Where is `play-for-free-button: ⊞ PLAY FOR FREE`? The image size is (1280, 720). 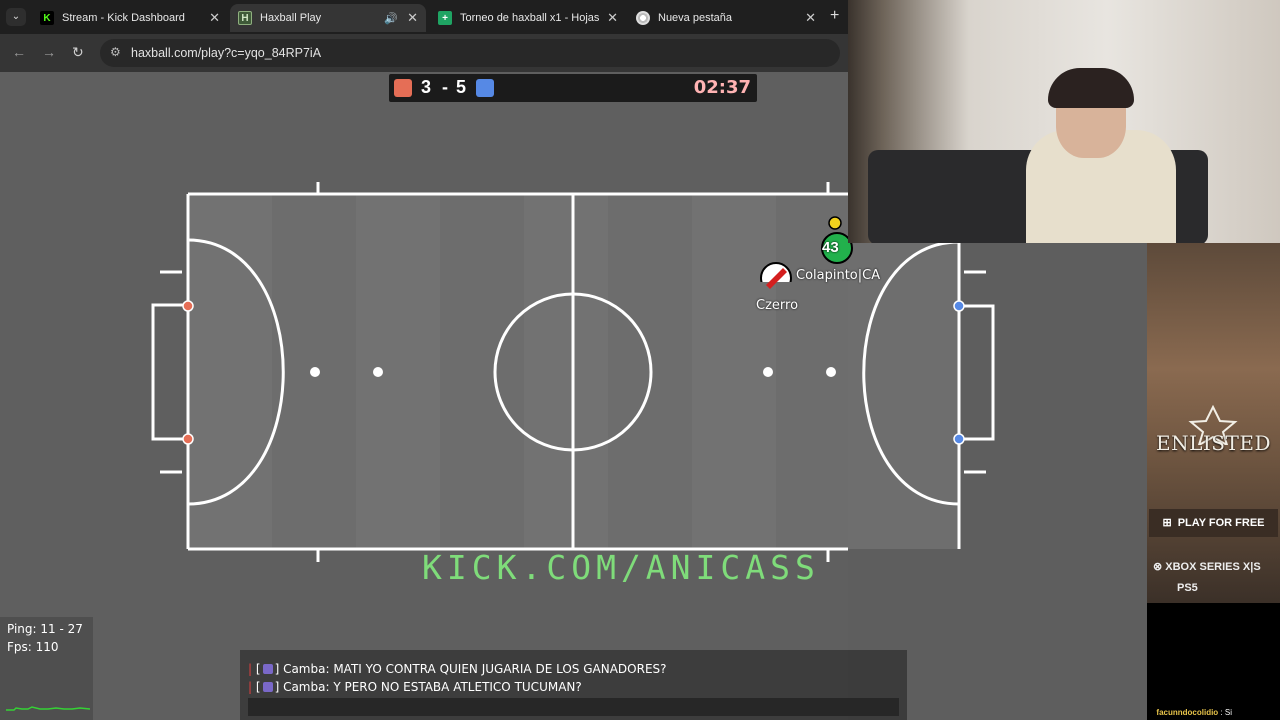 play-for-free-button: ⊞ PLAY FOR FREE is located at coordinates (1213, 523).